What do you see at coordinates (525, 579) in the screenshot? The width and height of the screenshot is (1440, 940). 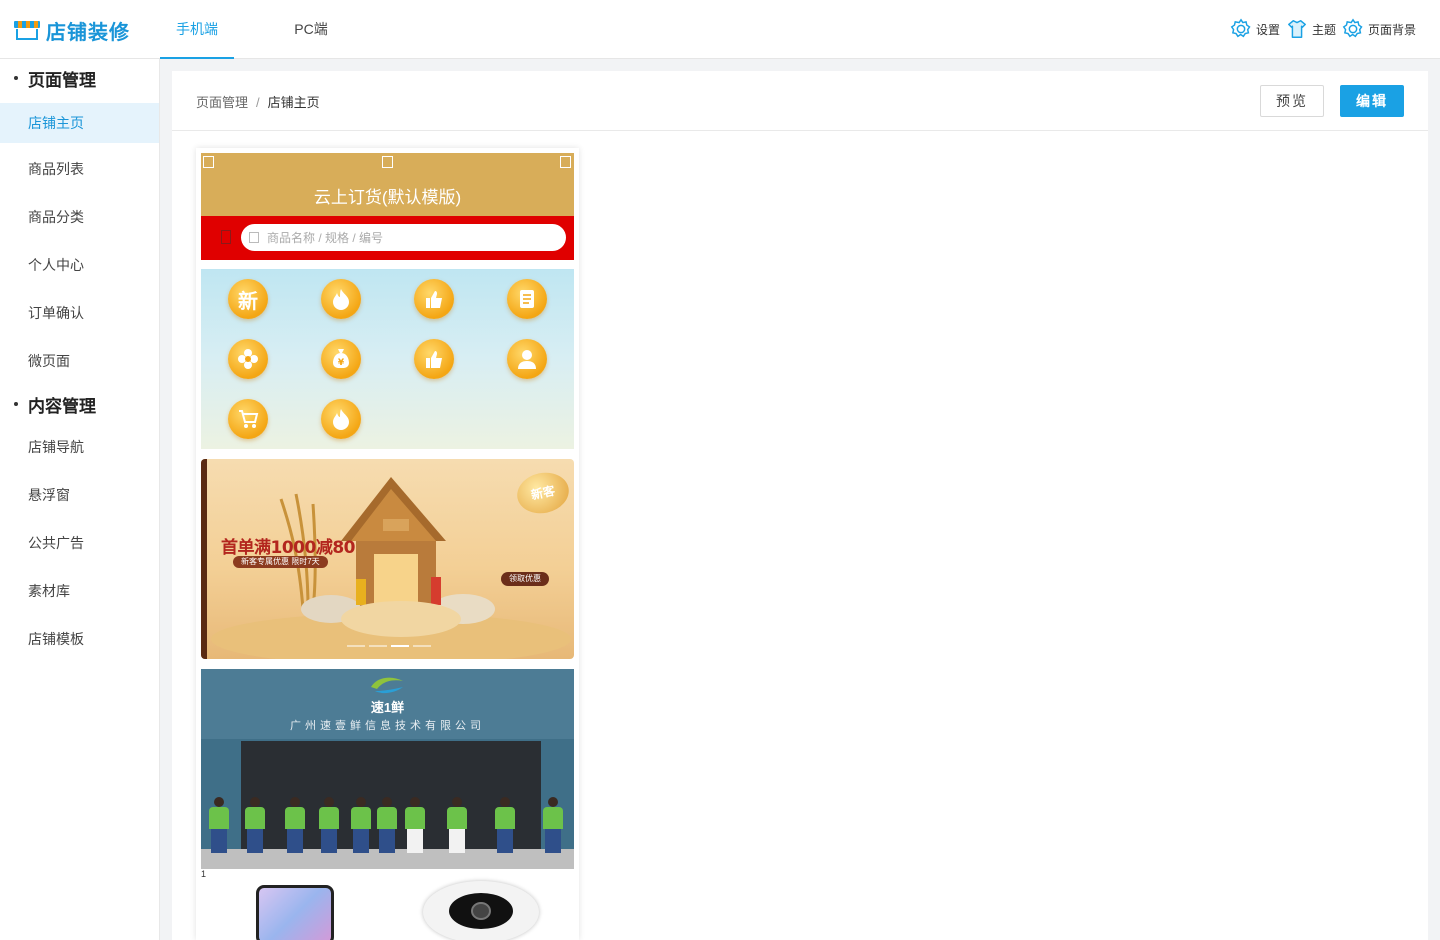 I see `claim-coupon-button: 领取优惠` at bounding box center [525, 579].